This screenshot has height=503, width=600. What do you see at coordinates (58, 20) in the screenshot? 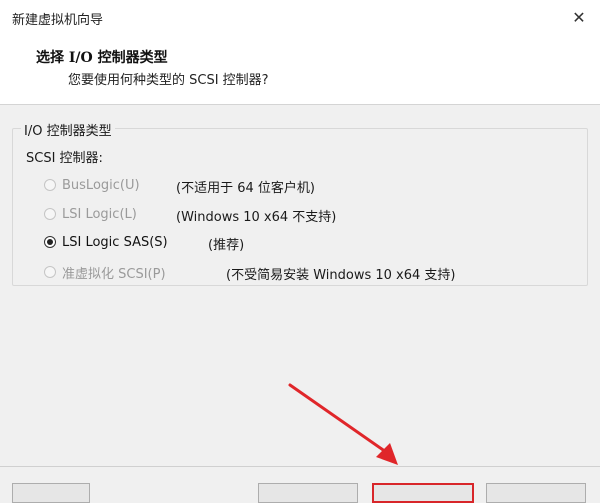
I see `window-title: 新建虚拟机向导` at bounding box center [58, 20].